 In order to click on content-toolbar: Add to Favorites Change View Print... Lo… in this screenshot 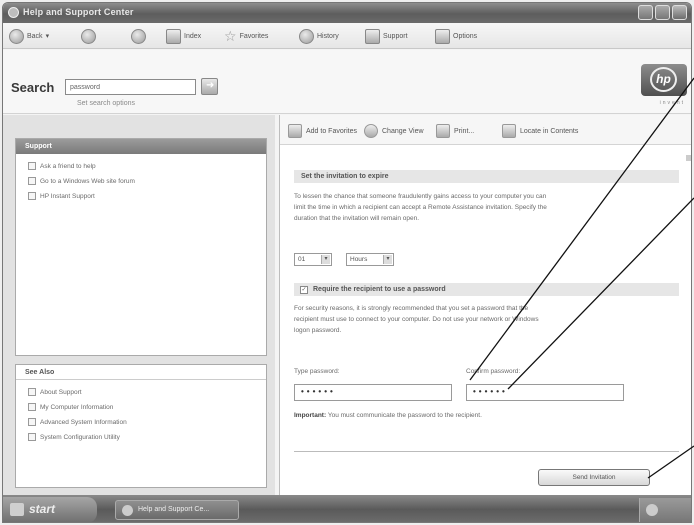, I will do `click(485, 130)`.